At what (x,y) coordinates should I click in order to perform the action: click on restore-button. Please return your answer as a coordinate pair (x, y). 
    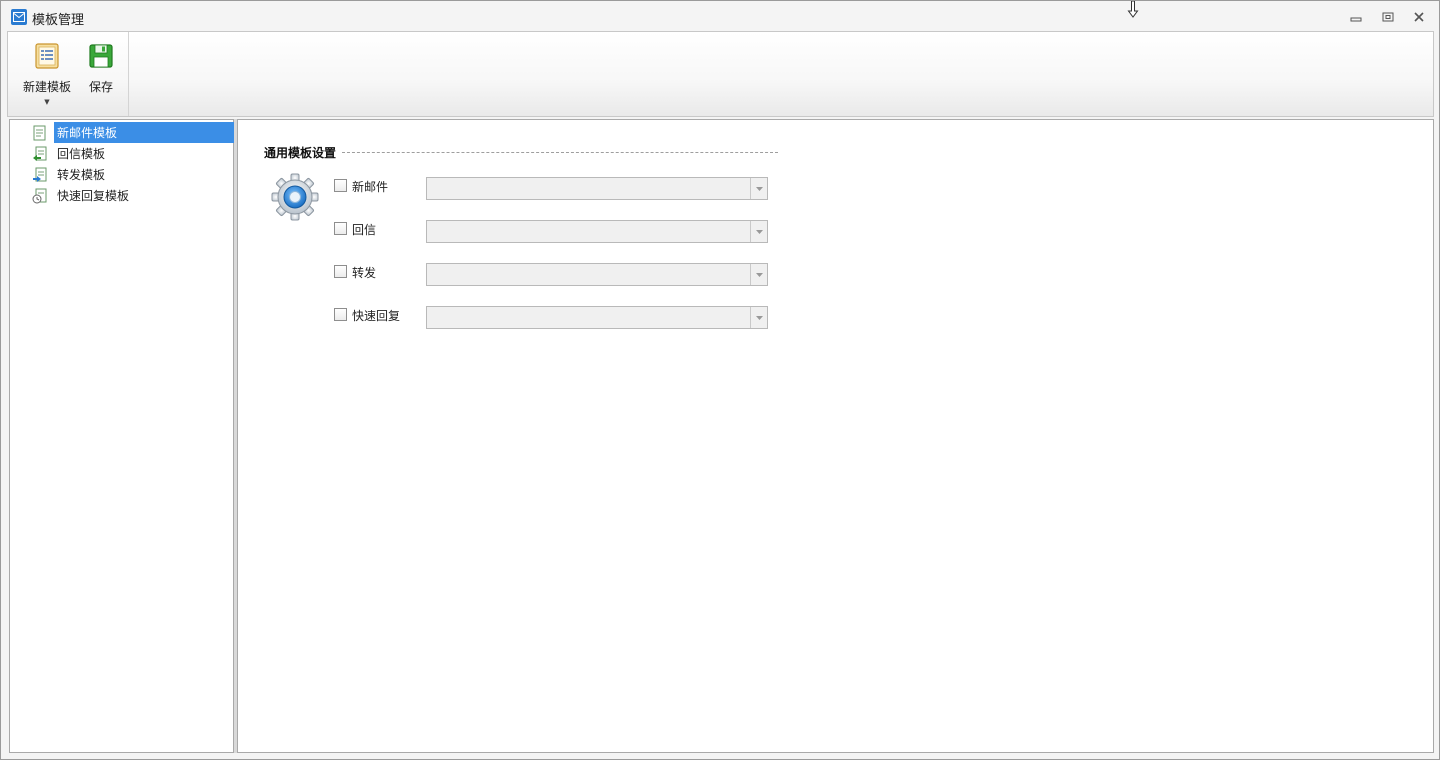
    Looking at the image, I should click on (1388, 17).